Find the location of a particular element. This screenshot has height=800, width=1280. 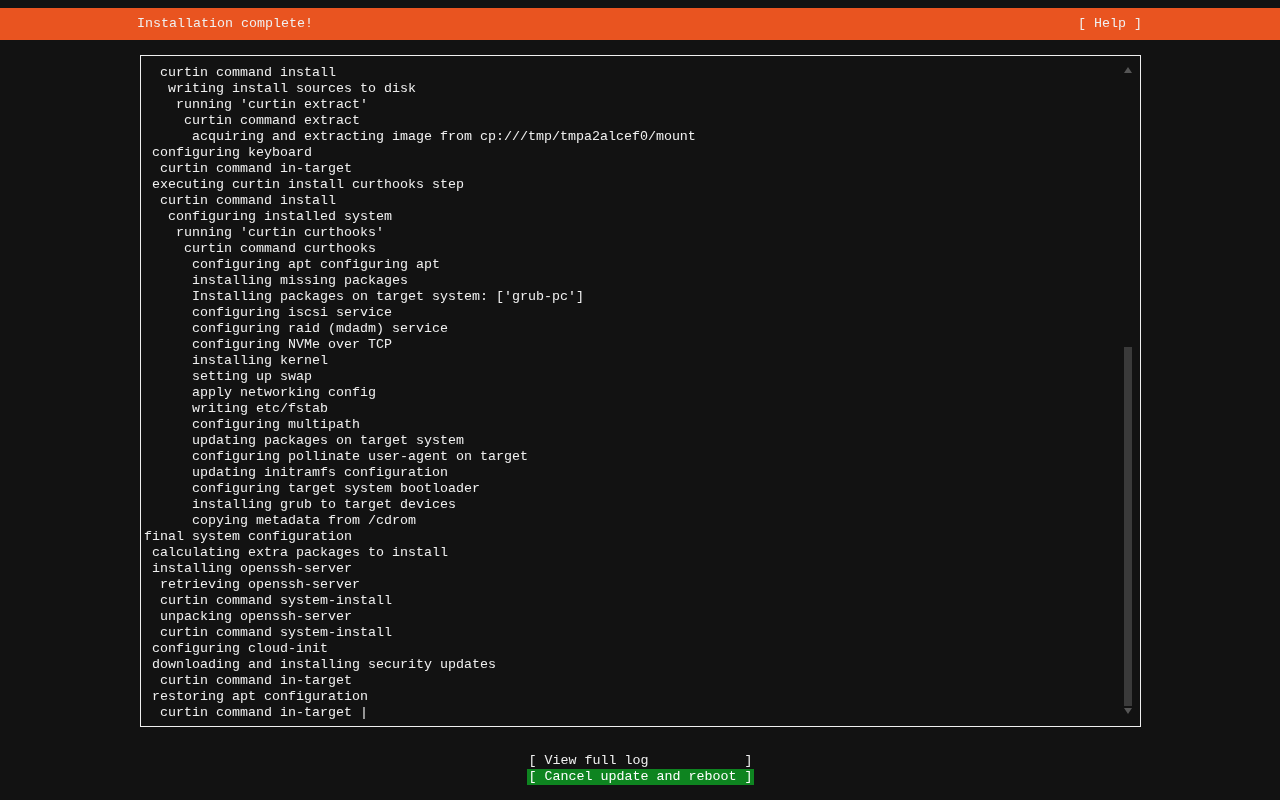

log-line: configuring target system bootloader is located at coordinates (335, 489).